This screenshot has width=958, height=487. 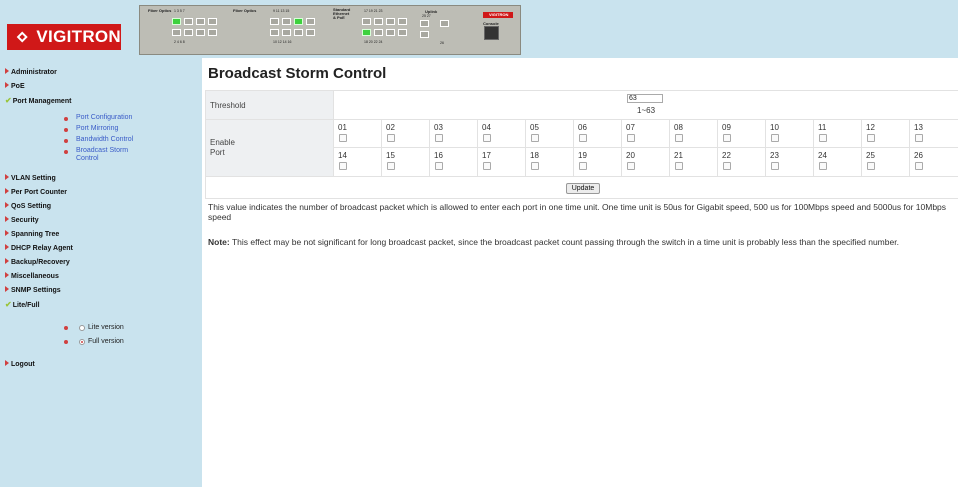 I want to click on sidebar-item-poe: PoE, so click(x=15, y=86).